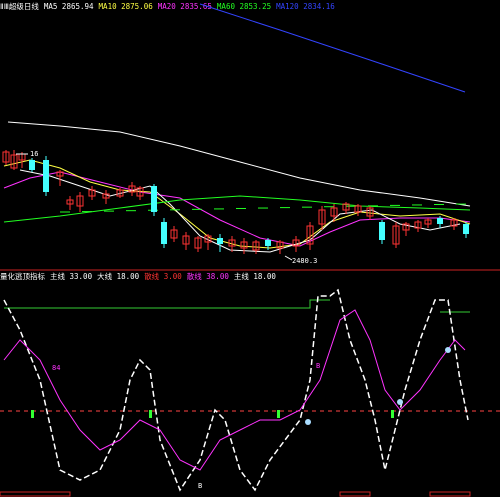 The width and height of the screenshot is (500, 497). What do you see at coordinates (332, 48) in the screenshot?
I see `ma120-line` at bounding box center [332, 48].